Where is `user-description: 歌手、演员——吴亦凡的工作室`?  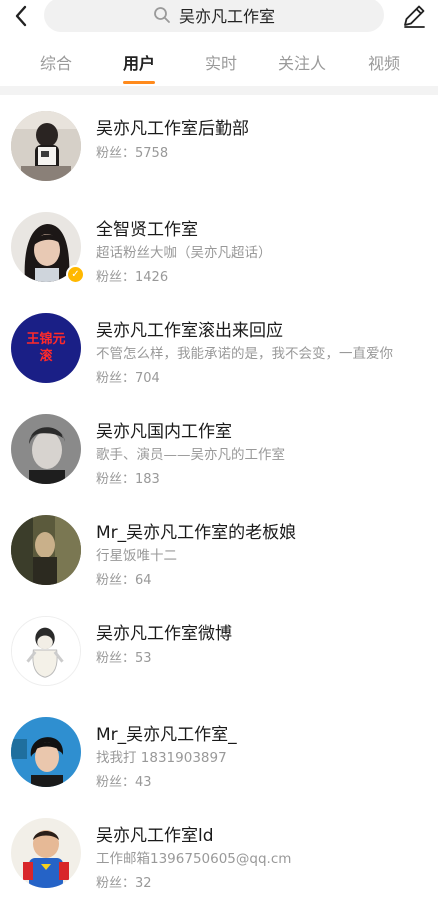
user-description: 歌手、演员——吴亦凡的工作室 is located at coordinates (190, 455).